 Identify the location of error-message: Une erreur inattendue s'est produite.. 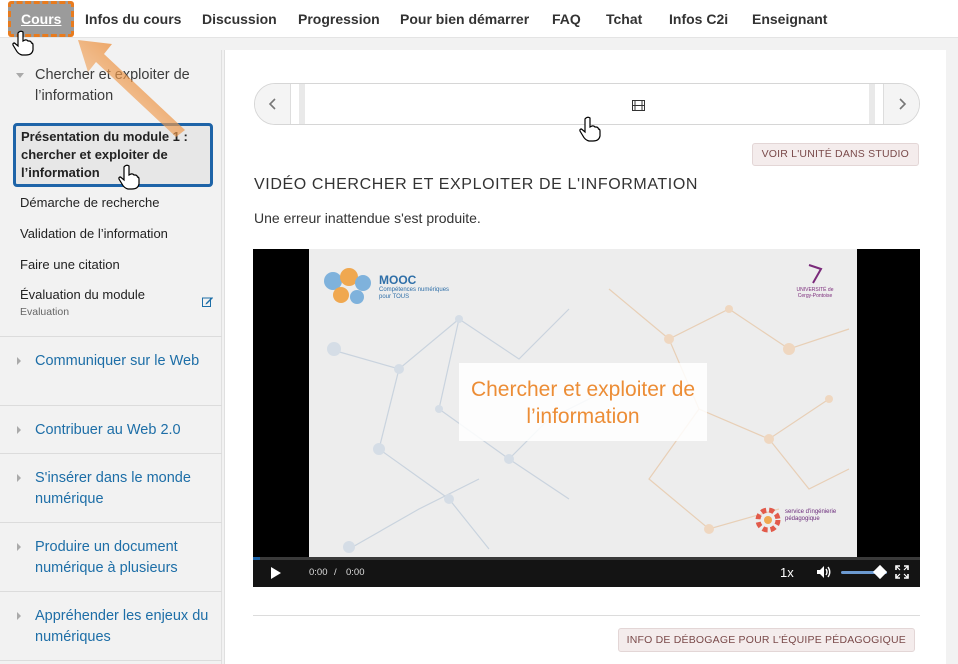
(367, 218).